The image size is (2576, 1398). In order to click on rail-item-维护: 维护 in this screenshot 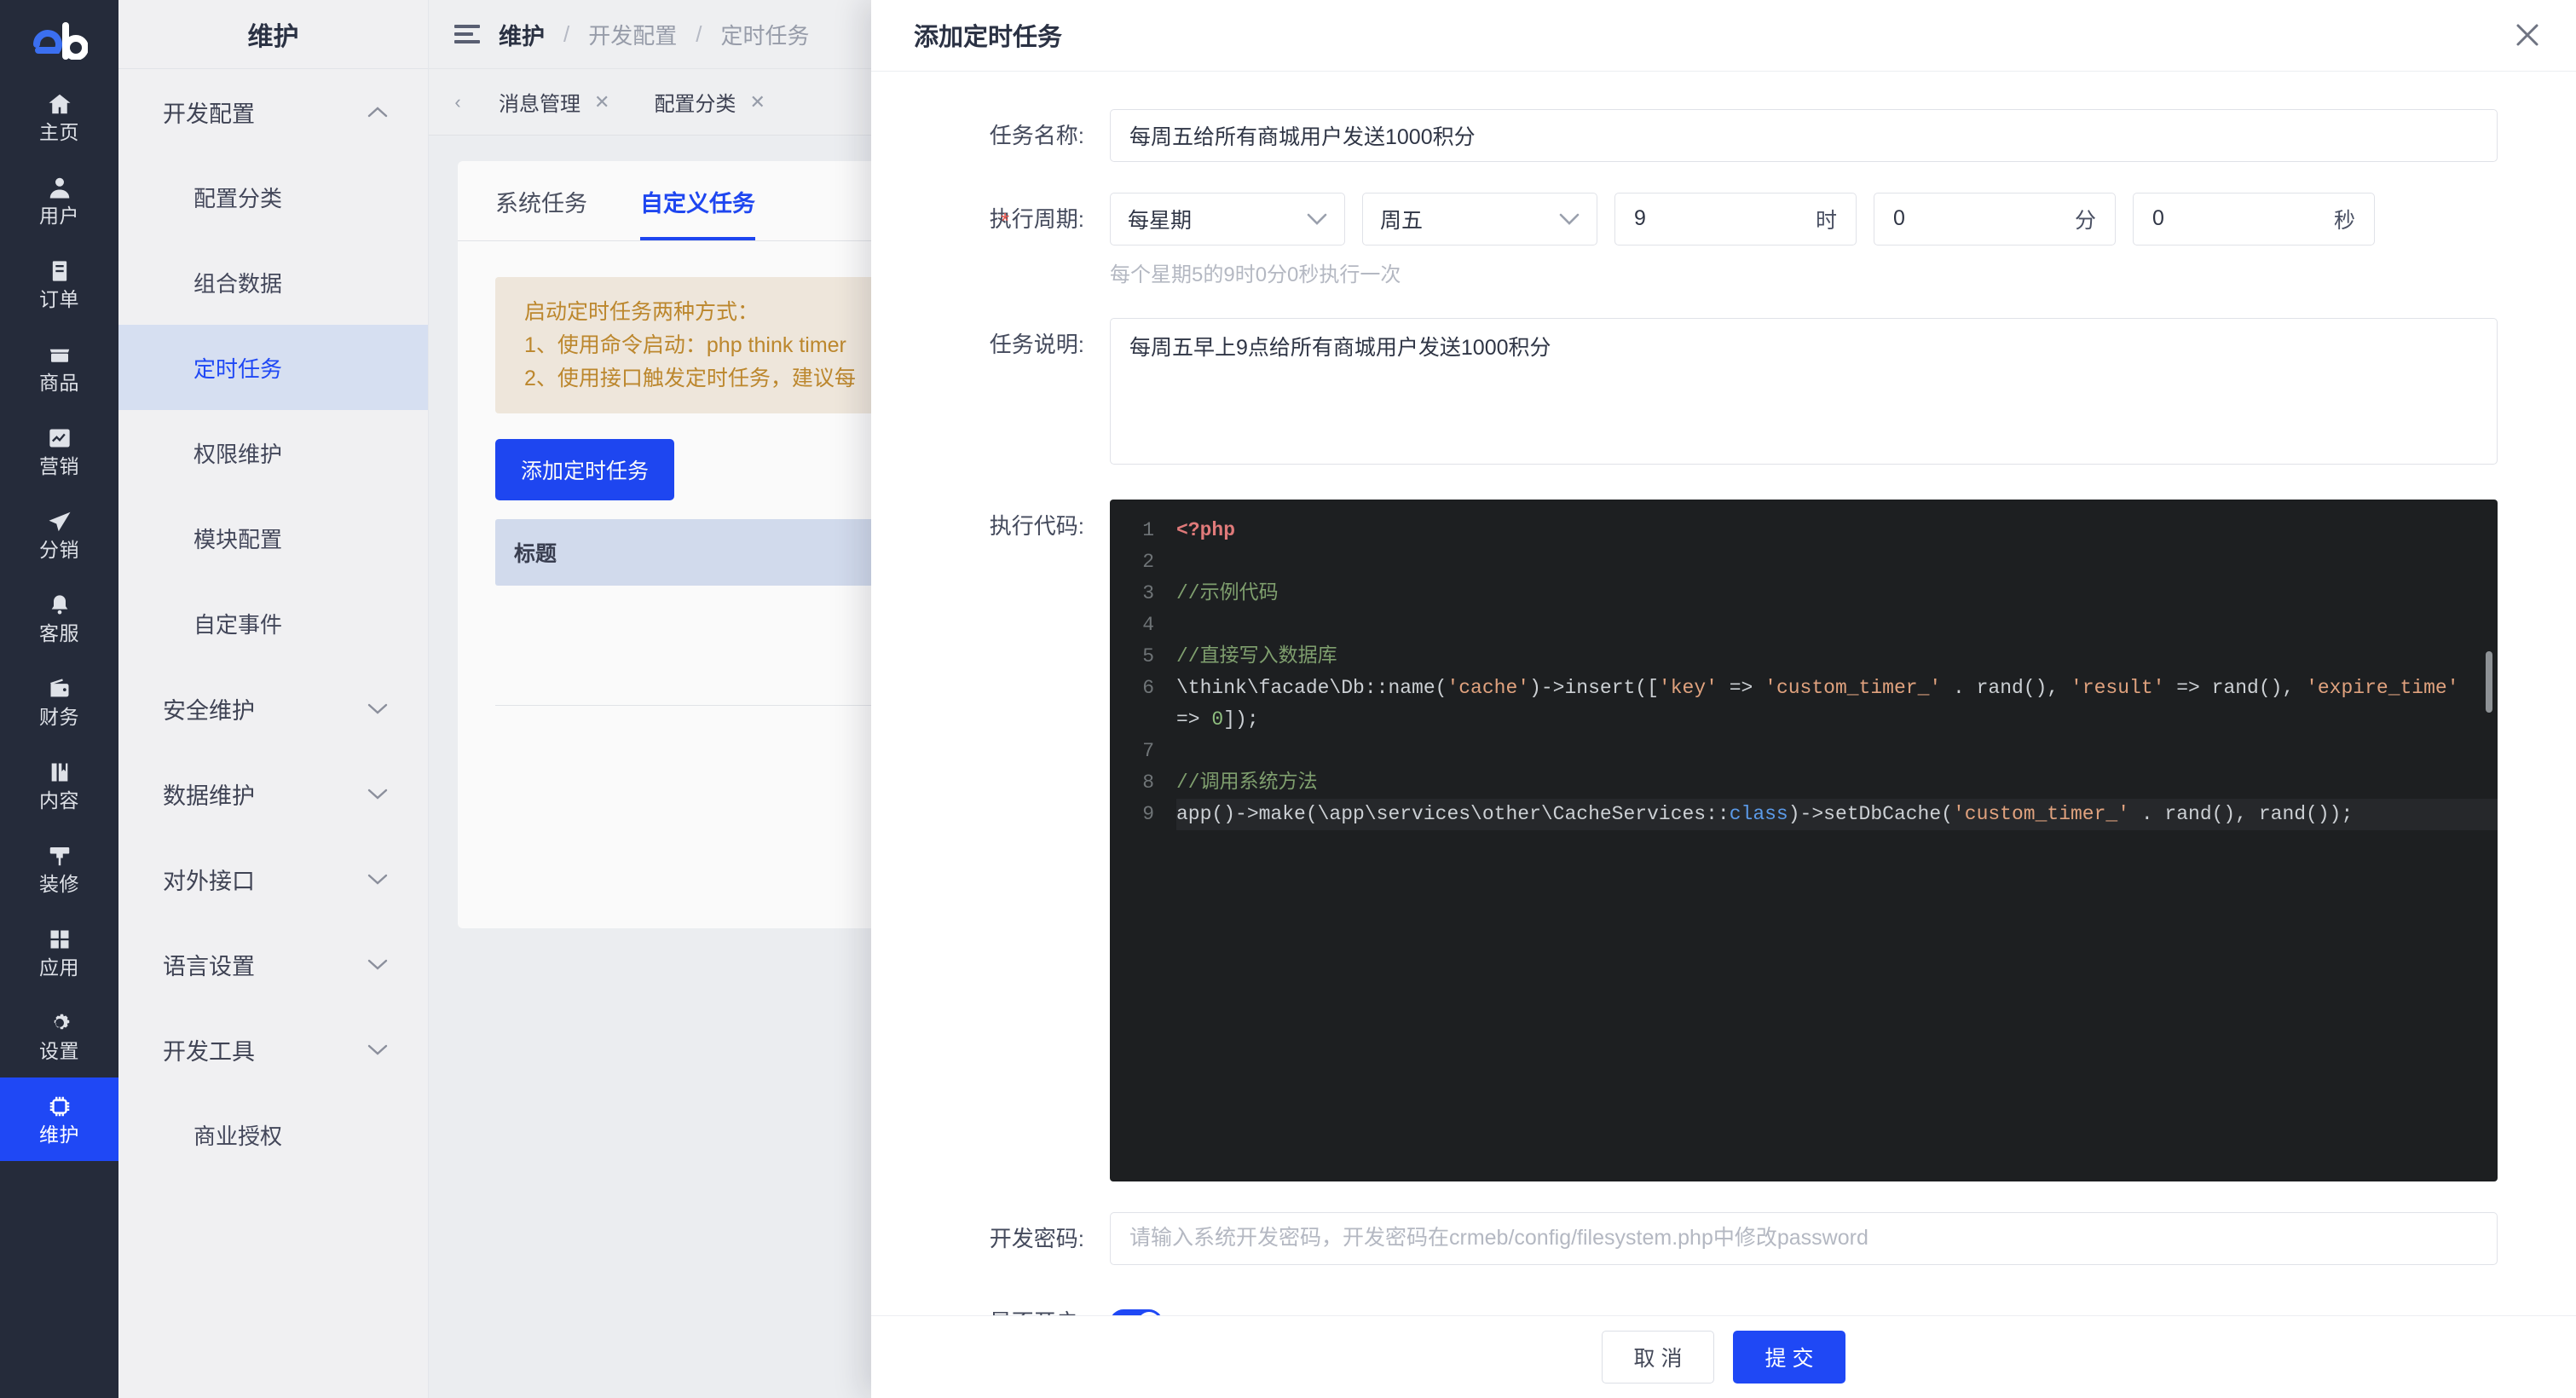, I will do `click(59, 1119)`.